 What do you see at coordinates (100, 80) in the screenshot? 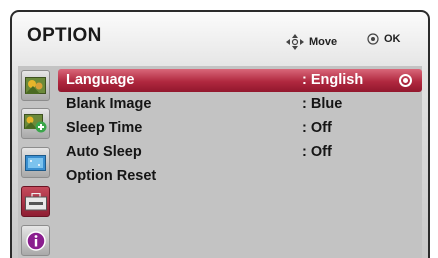
I see `menu-item-label: Language` at bounding box center [100, 80].